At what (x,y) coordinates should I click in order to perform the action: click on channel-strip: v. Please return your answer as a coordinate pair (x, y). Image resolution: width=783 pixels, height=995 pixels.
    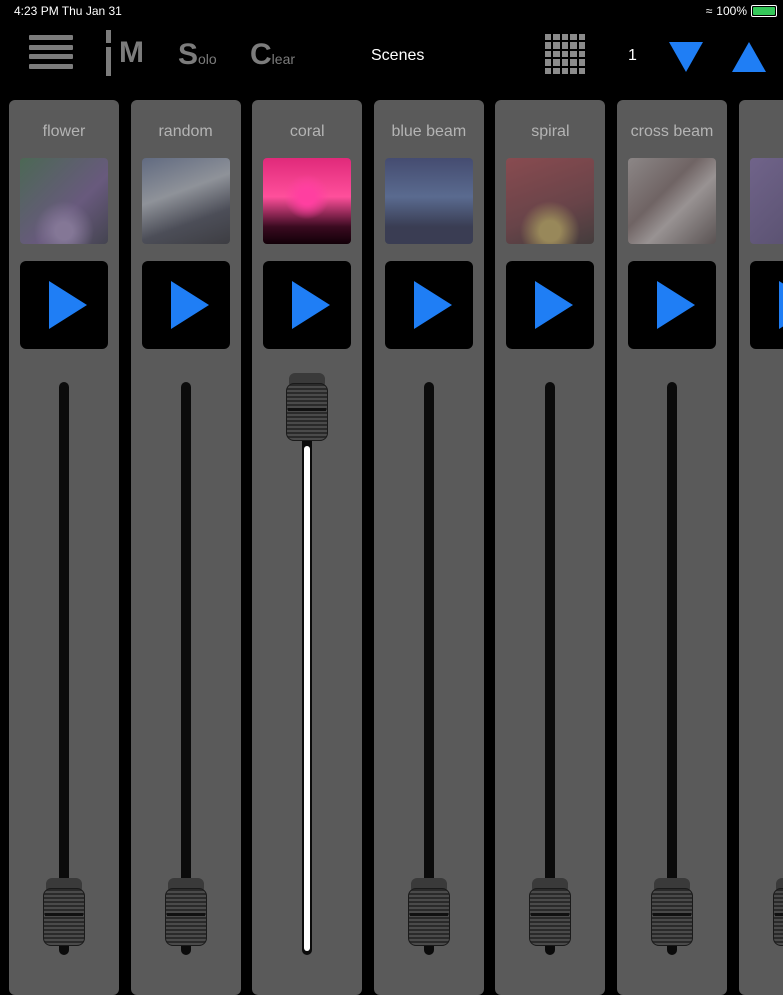
    Looking at the image, I should click on (760, 547).